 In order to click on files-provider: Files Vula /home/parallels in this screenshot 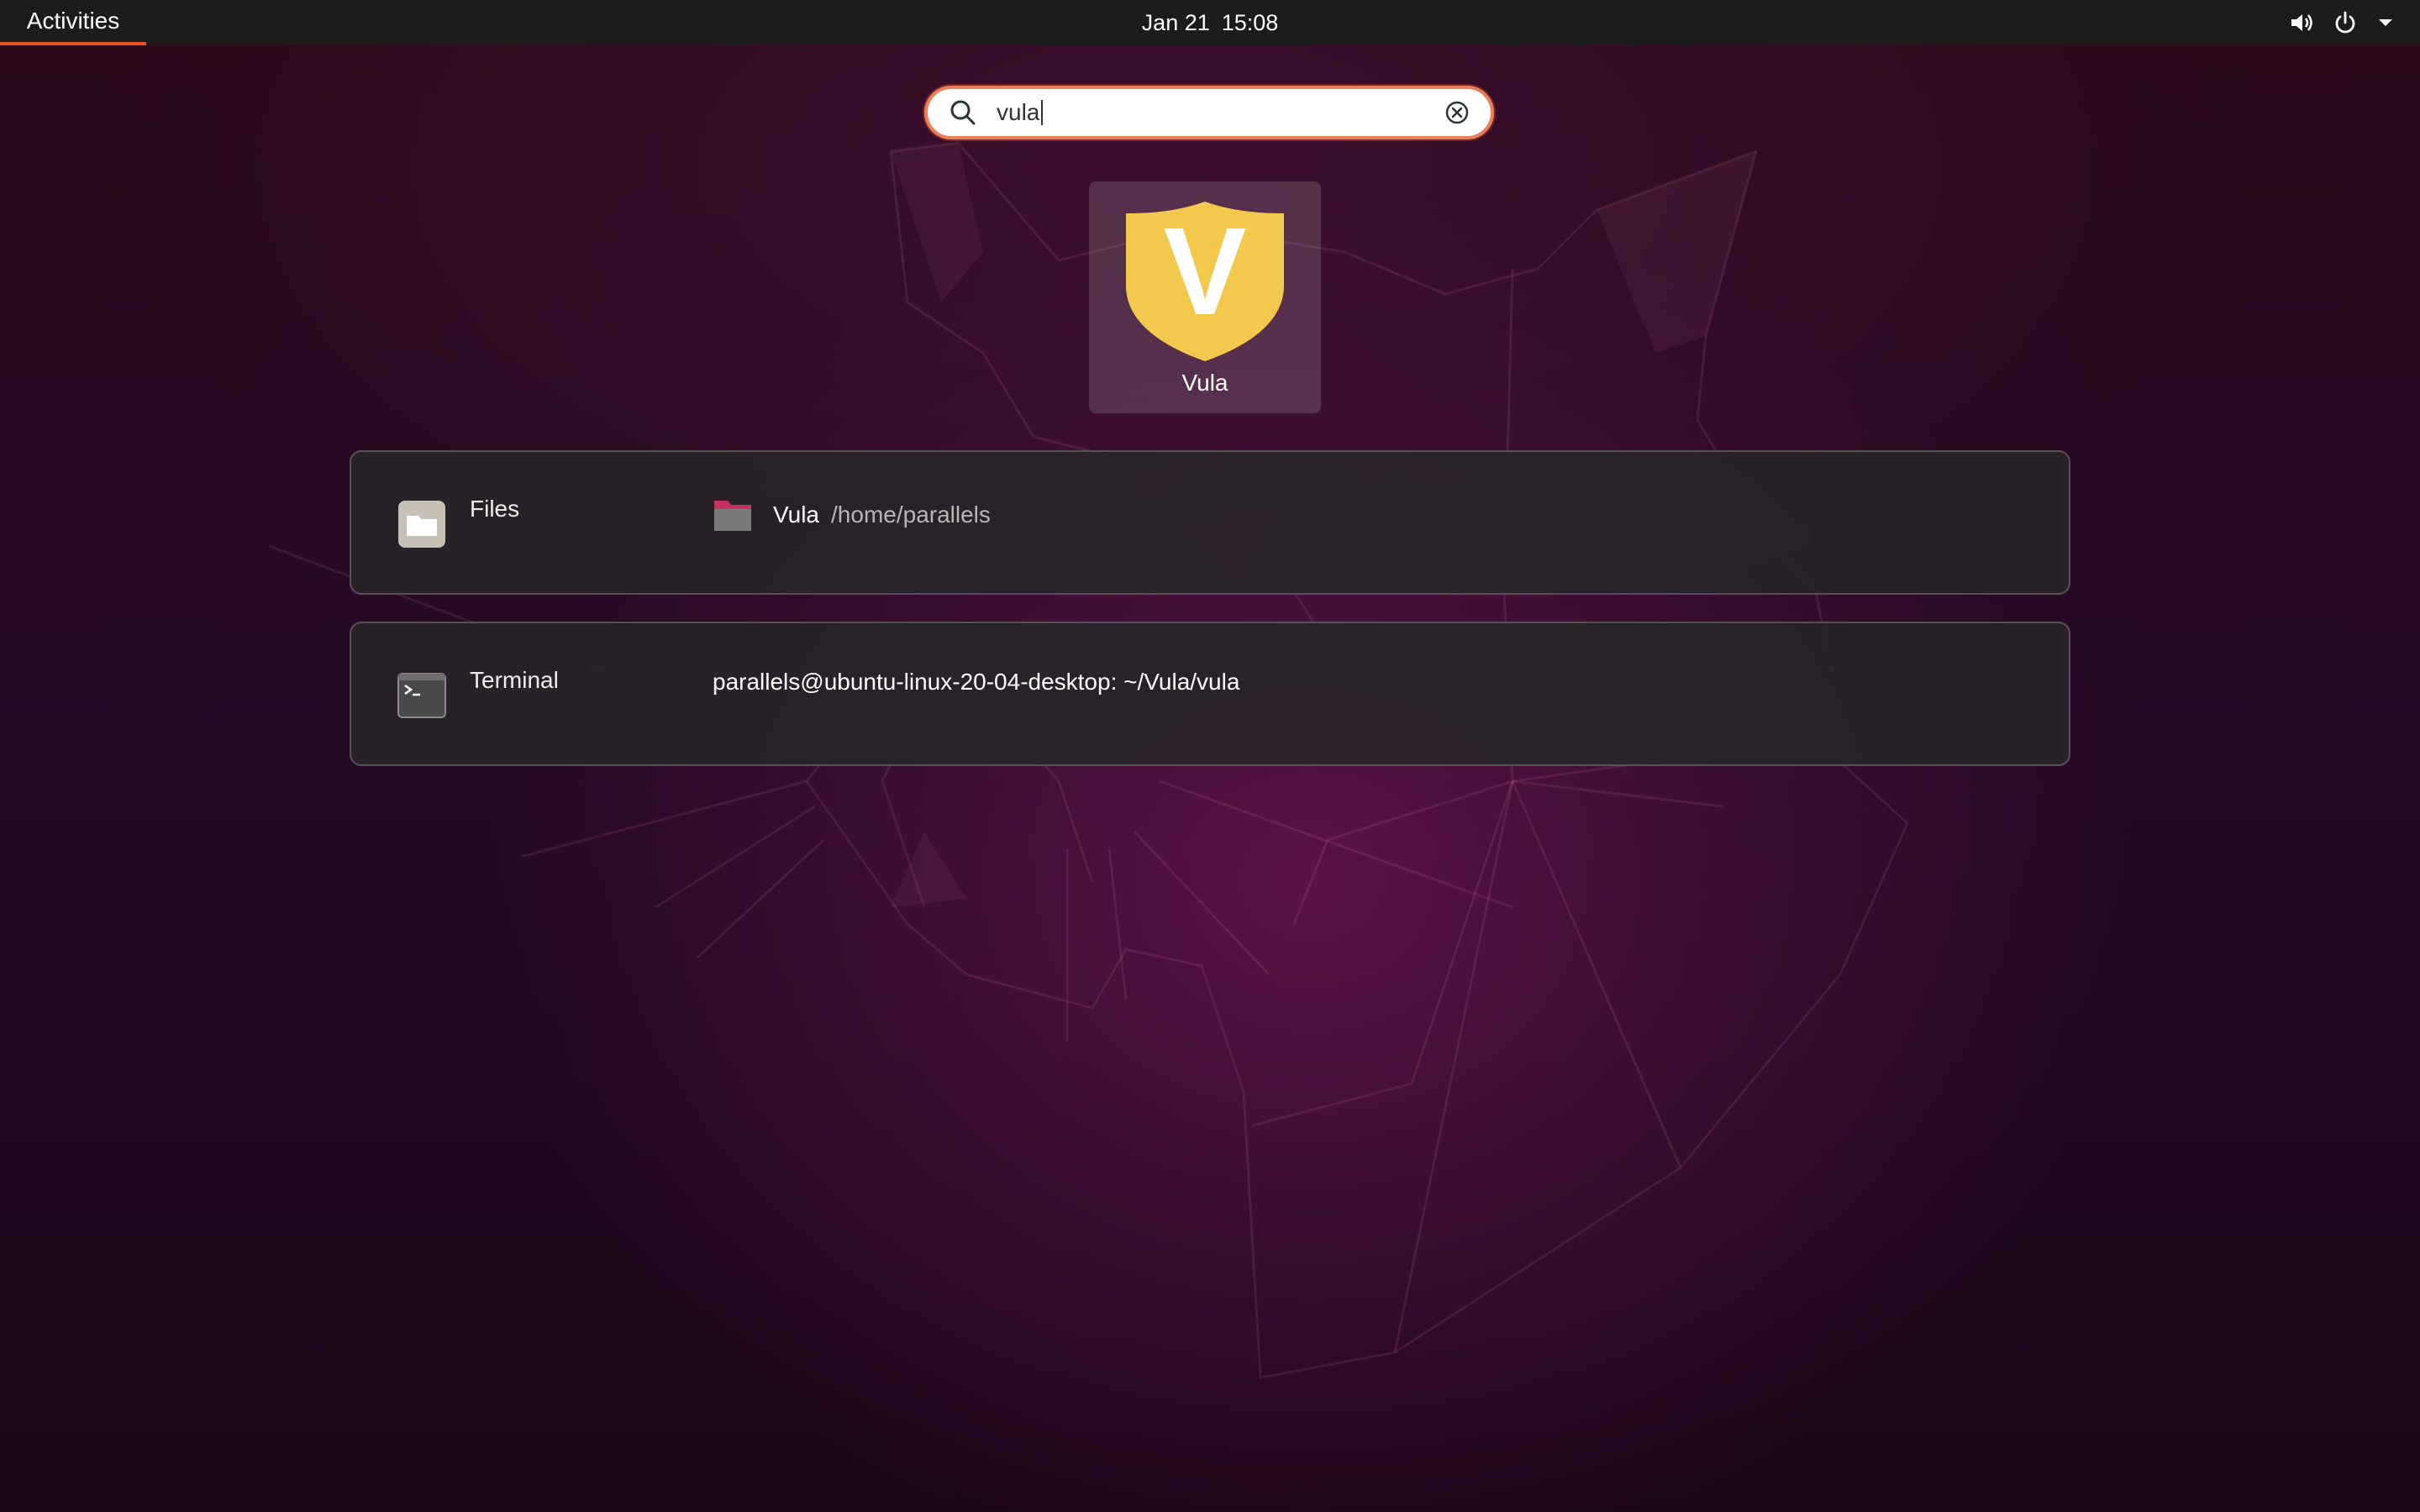, I will do `click(1210, 522)`.